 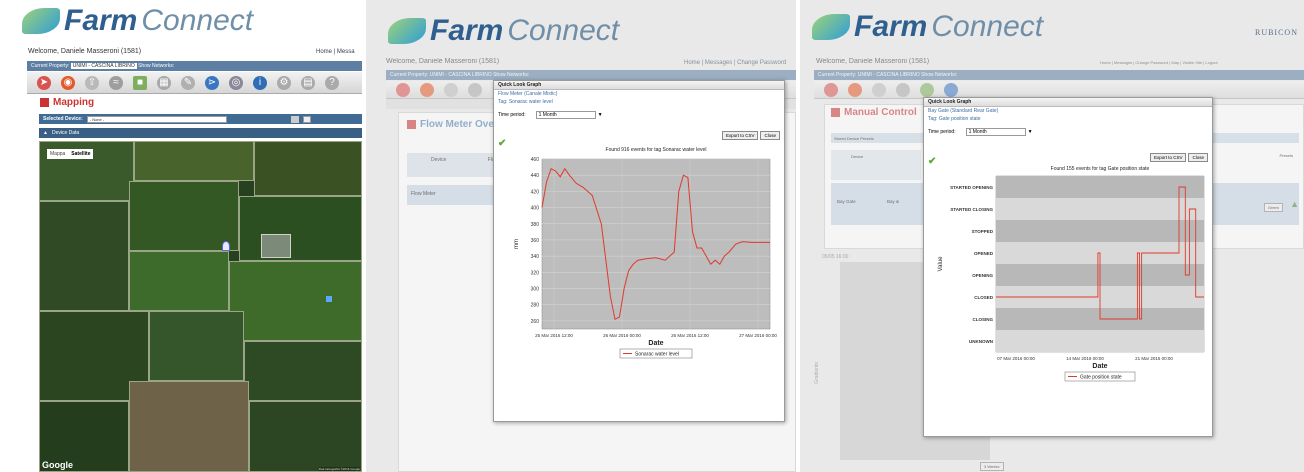 I want to click on refresh-icon, so click(x=306, y=119).